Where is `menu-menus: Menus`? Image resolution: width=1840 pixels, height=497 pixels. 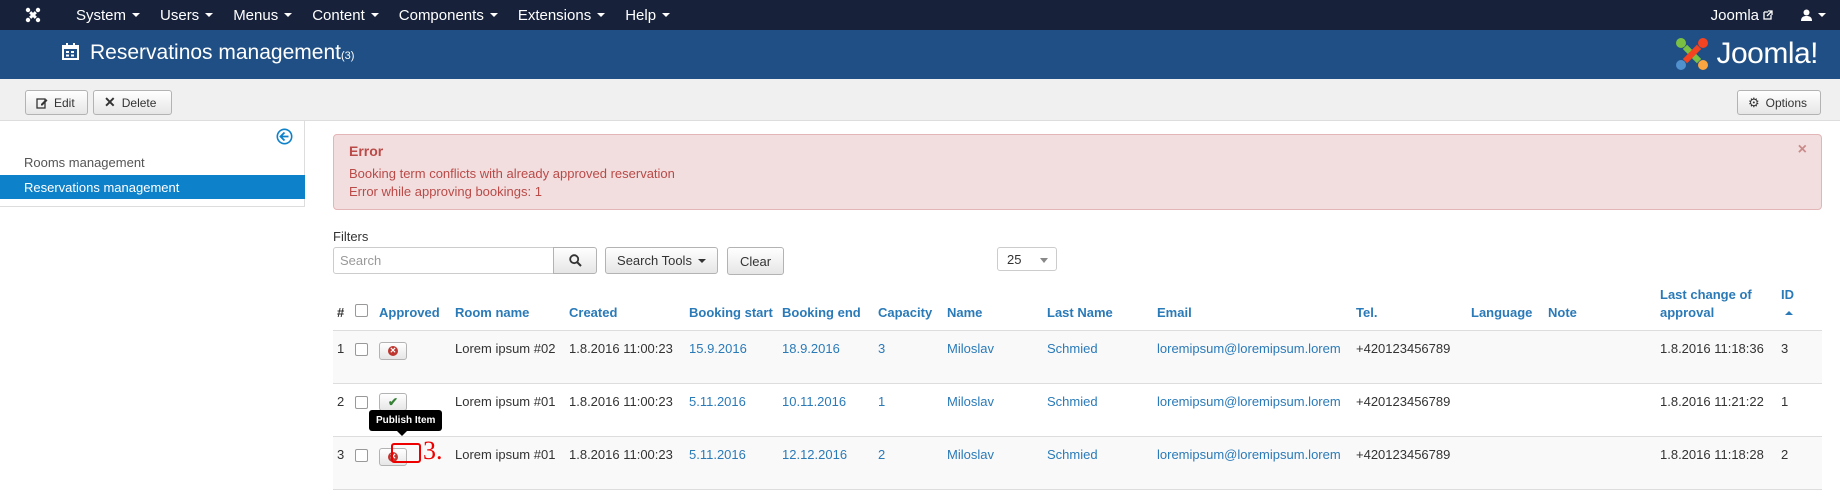
menu-menus: Menus is located at coordinates (262, 15).